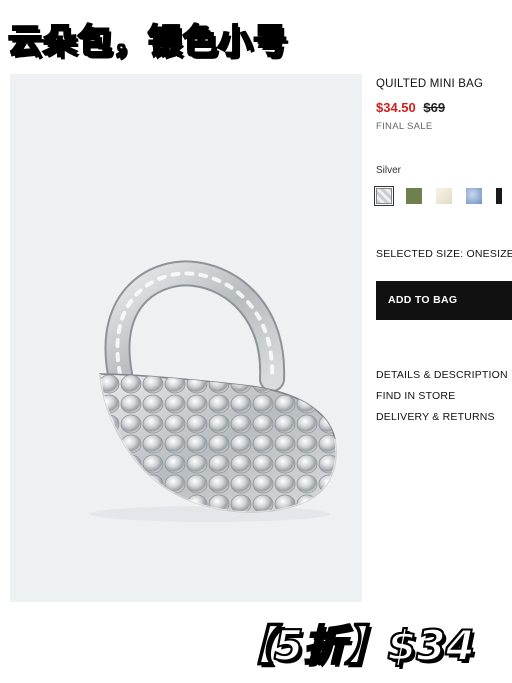  Describe the element at coordinates (404, 126) in the screenshot. I see `final-sale-label: FINAL SALE` at that location.